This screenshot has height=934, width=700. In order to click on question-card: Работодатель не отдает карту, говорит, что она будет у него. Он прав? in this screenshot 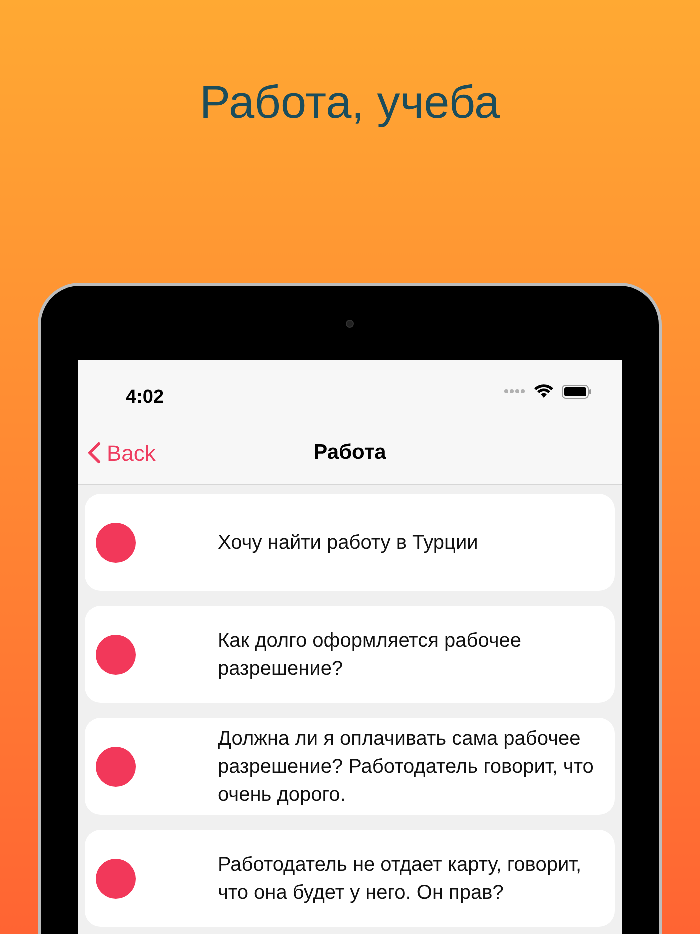, I will do `click(350, 878)`.